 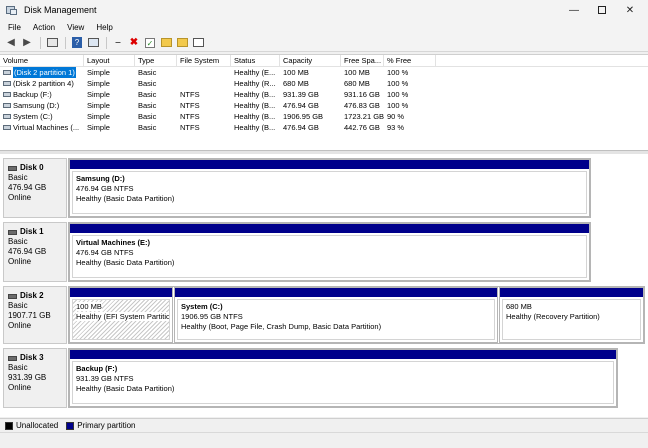 What do you see at coordinates (571, 315) in the screenshot?
I see `partition-block: 680 MB Healthy (Recovery Partition)` at bounding box center [571, 315].